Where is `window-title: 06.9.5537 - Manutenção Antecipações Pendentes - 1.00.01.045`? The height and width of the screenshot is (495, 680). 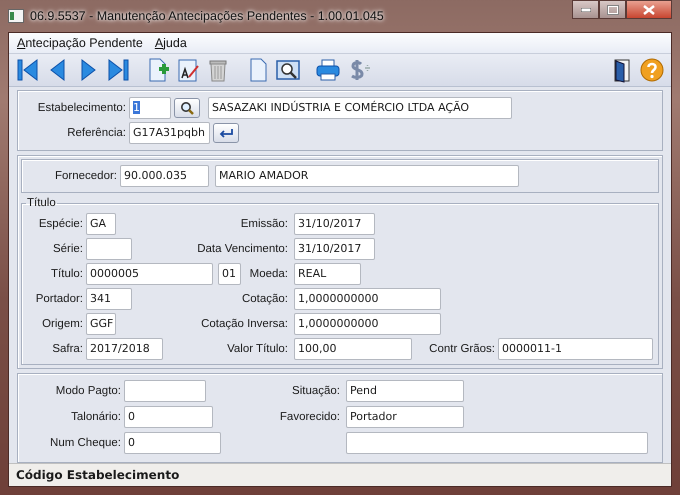 window-title: 06.9.5537 - Manutenção Antecipações Pendentes - 1.00.01.045 is located at coordinates (207, 16).